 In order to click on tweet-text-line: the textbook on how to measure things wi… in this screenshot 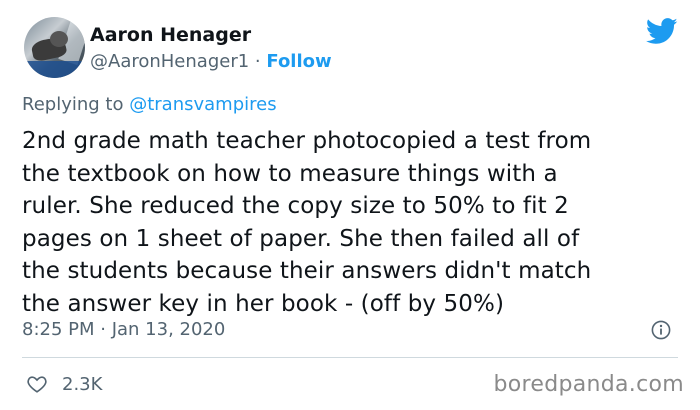, I will do `click(290, 173)`.